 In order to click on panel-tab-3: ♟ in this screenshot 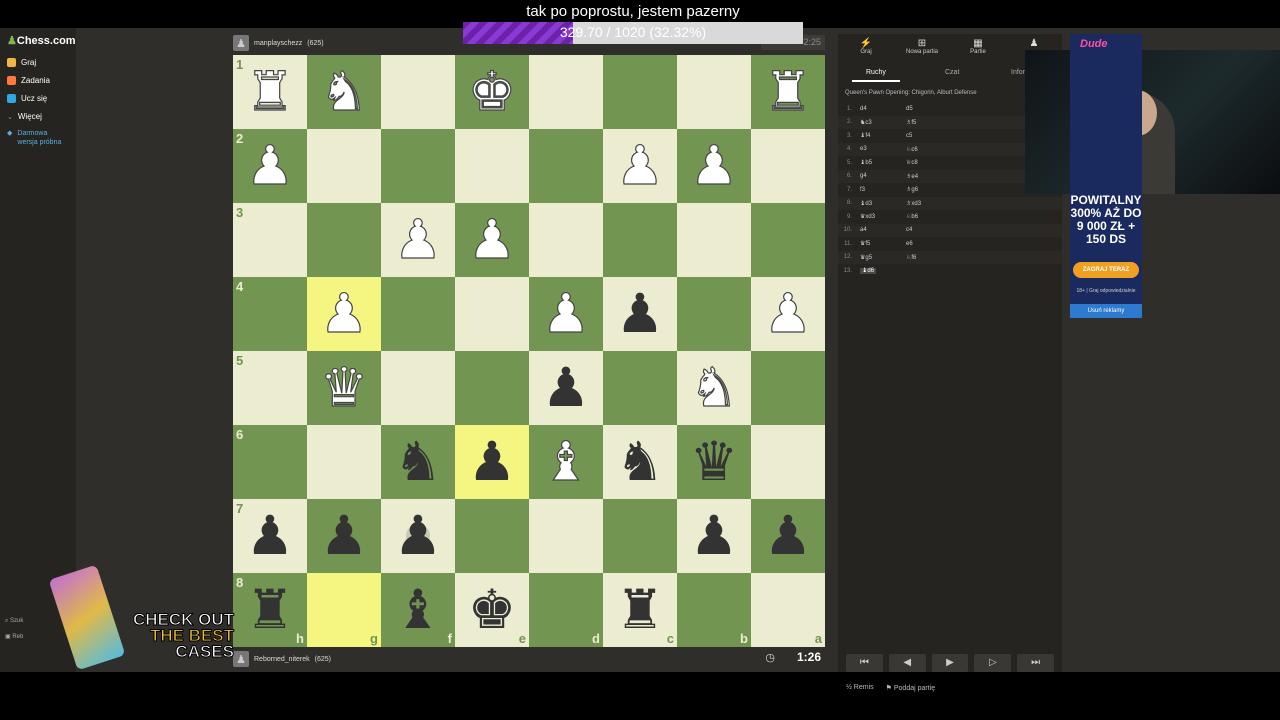, I will do `click(1034, 43)`.